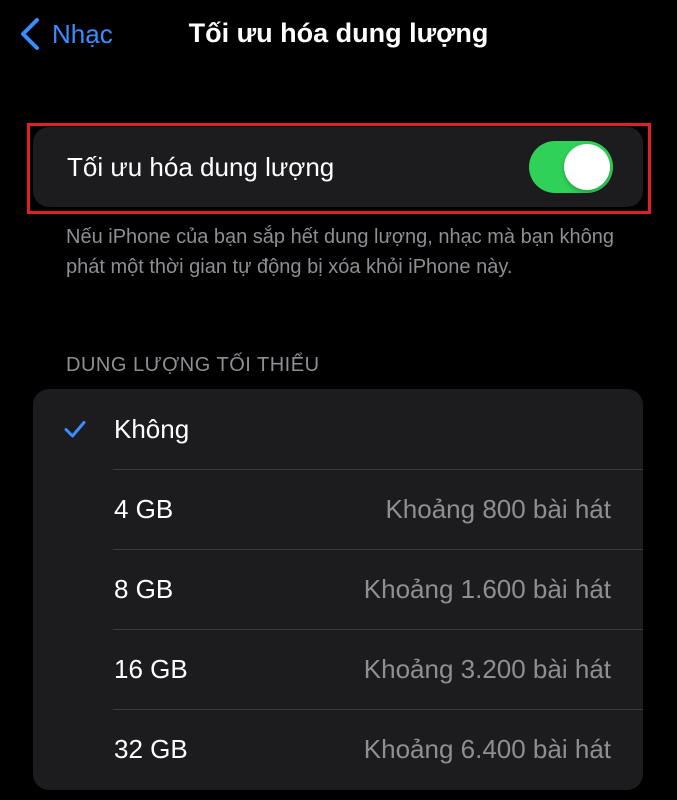 The height and width of the screenshot is (800, 677). What do you see at coordinates (338, 167) in the screenshot?
I see `optimize-storage-row: Tối ưu hóa dung lượng` at bounding box center [338, 167].